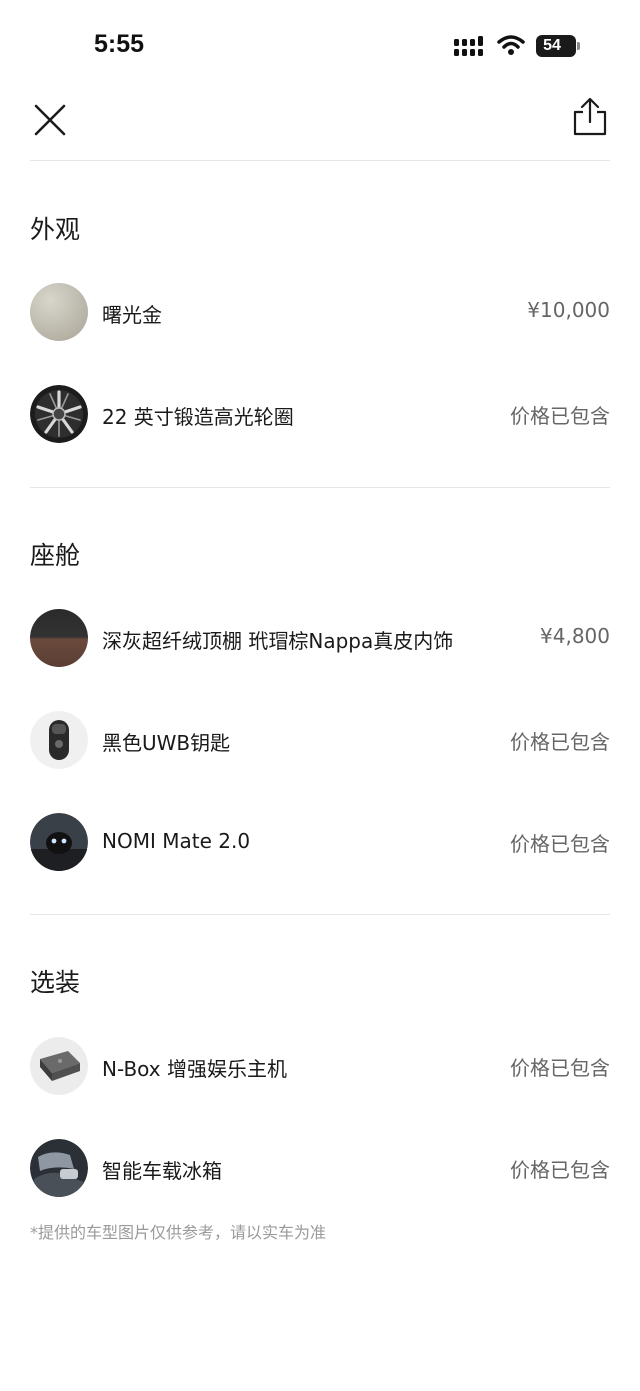 This screenshot has width=640, height=1391. Describe the element at coordinates (552, 45) in the screenshot. I see `battery-level: 54` at that location.